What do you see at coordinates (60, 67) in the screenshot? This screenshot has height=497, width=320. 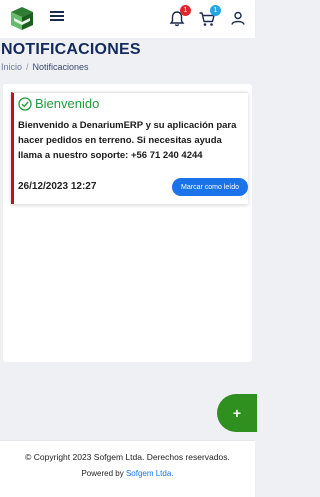 I see `breadcrumb-current: Notificaciones` at bounding box center [60, 67].